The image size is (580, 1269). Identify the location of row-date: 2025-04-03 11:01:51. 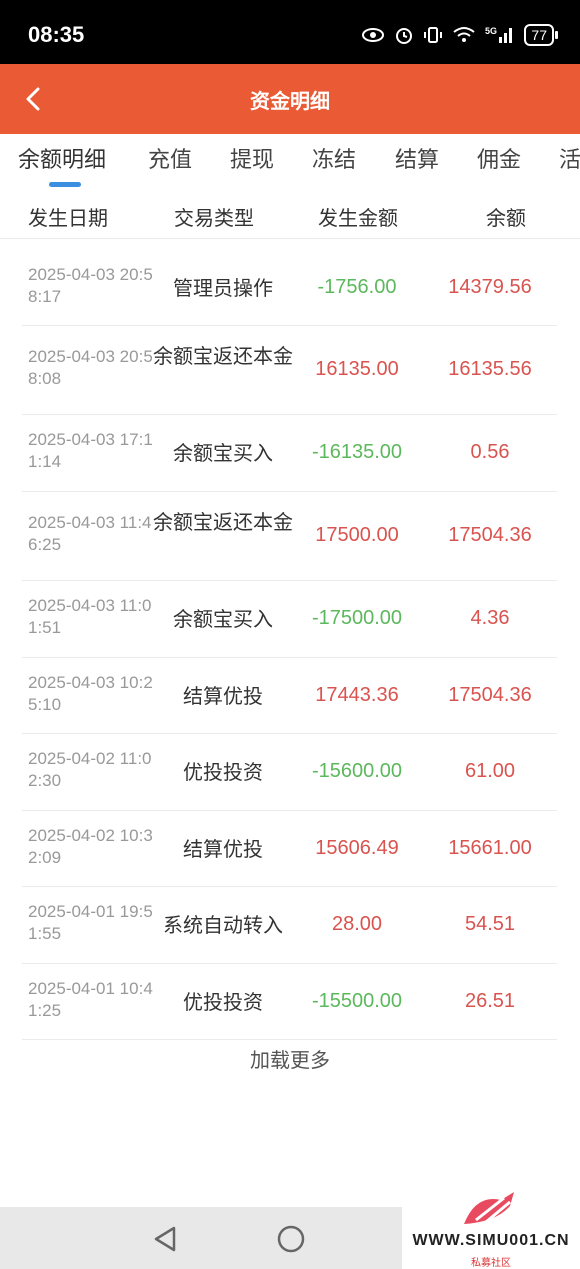
(90, 616).